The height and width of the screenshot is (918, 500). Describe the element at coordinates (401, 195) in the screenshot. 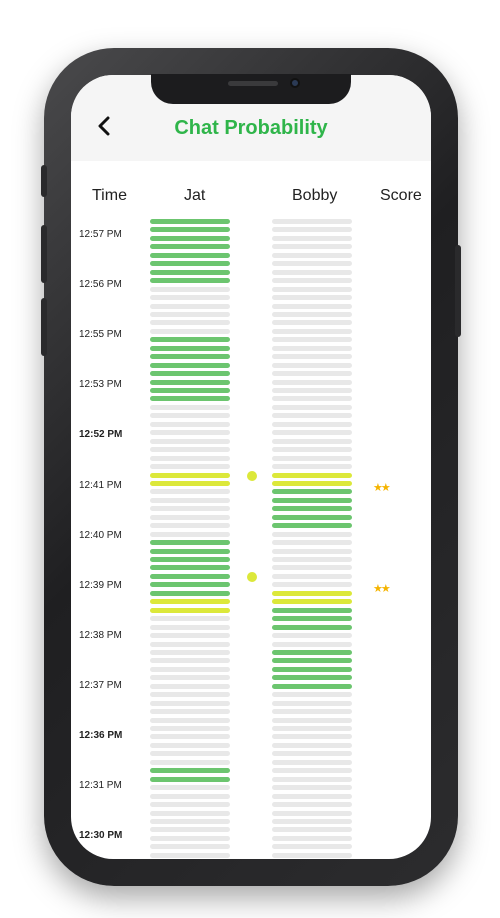

I see `column-header-score: Score` at that location.